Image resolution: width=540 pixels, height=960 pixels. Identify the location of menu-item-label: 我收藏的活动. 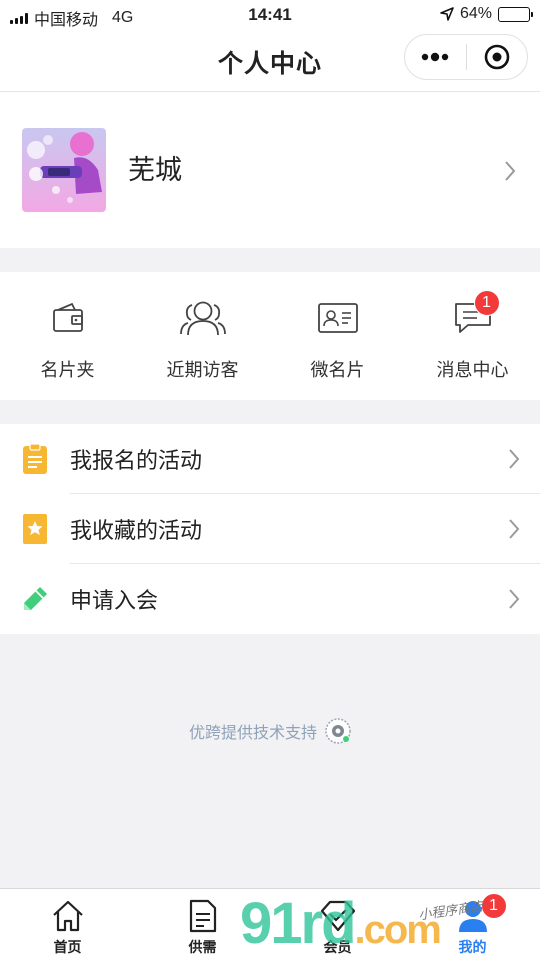
(136, 530).